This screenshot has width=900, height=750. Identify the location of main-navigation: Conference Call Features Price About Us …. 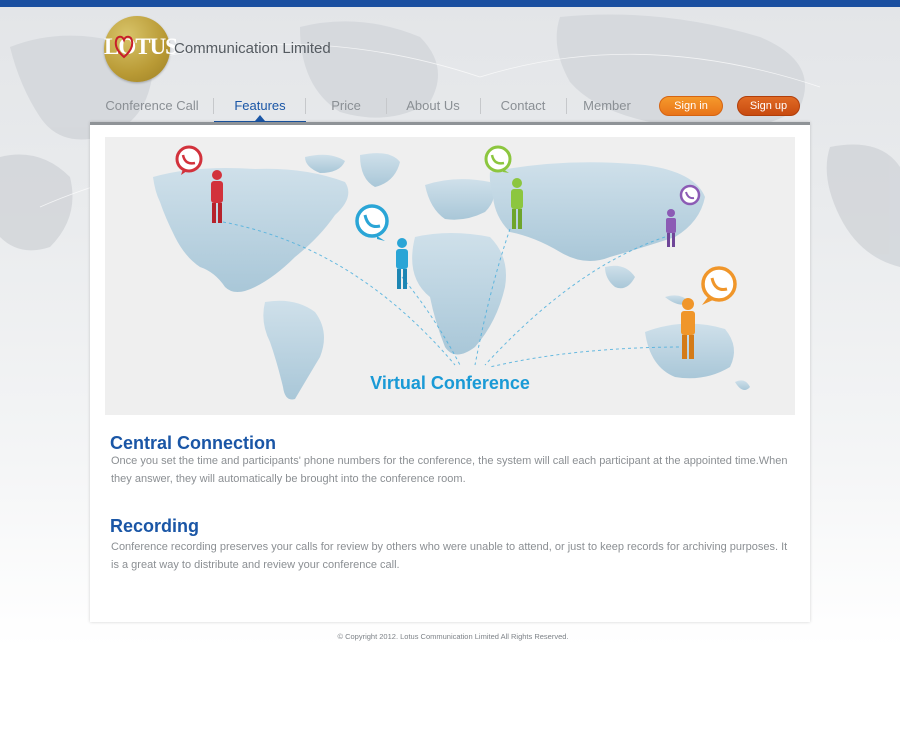
(450, 108).